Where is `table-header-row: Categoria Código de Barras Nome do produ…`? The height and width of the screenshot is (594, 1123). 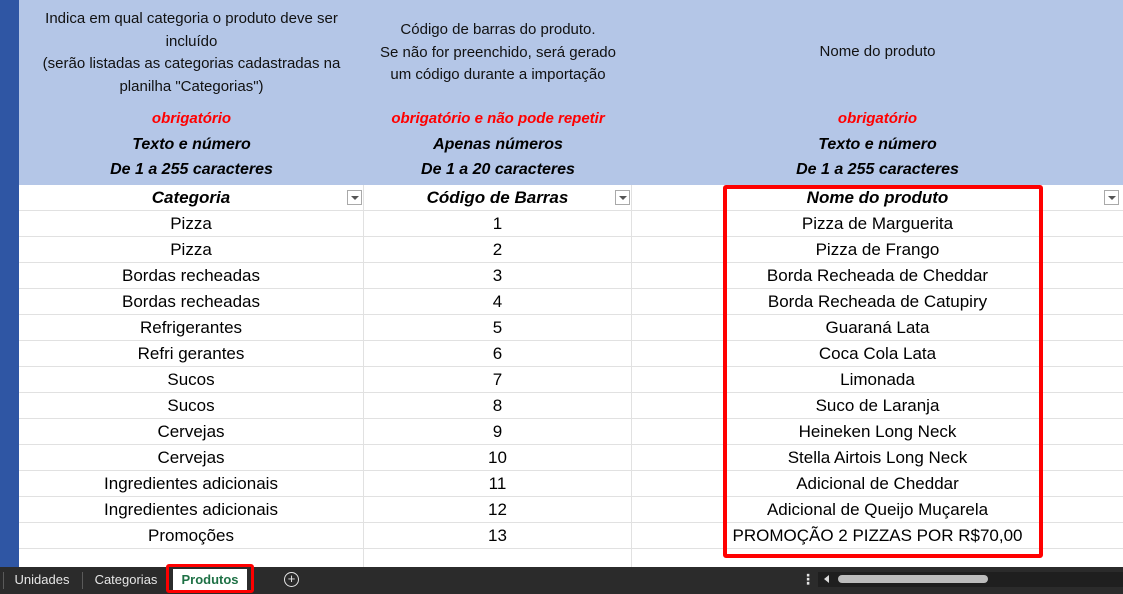 table-header-row: Categoria Código de Barras Nome do produ… is located at coordinates (571, 198).